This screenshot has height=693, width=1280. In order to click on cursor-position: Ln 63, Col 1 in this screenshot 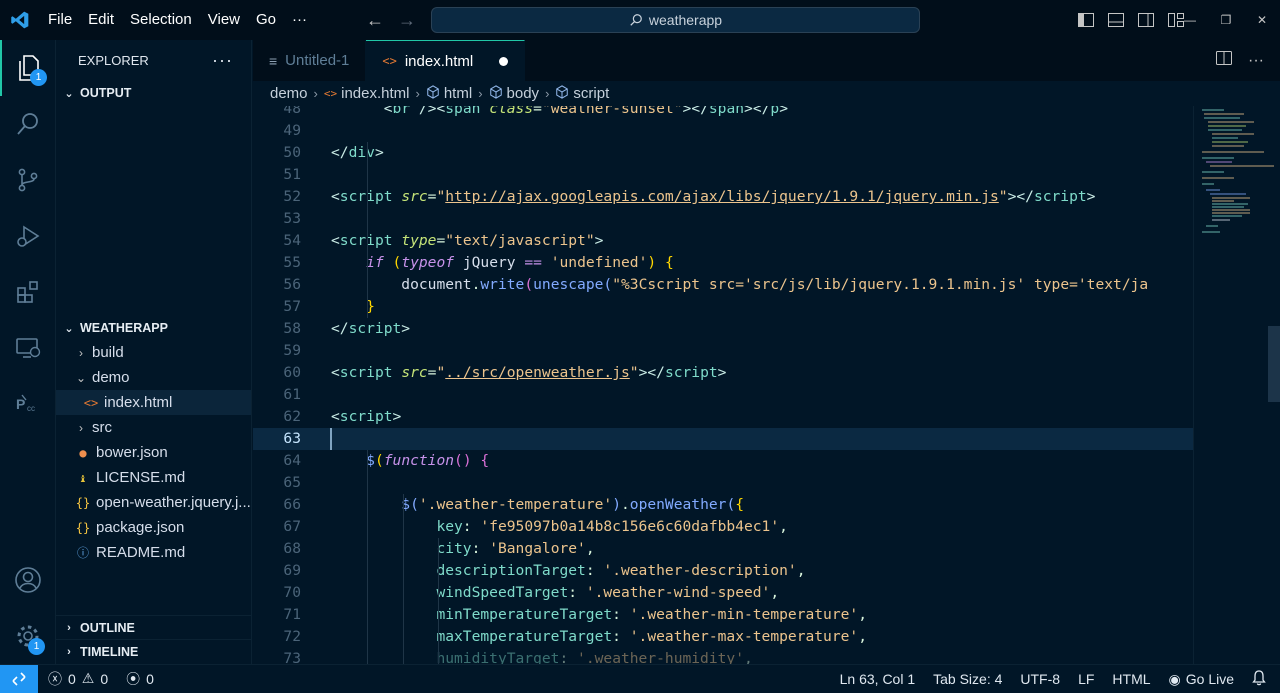, I will do `click(878, 679)`.